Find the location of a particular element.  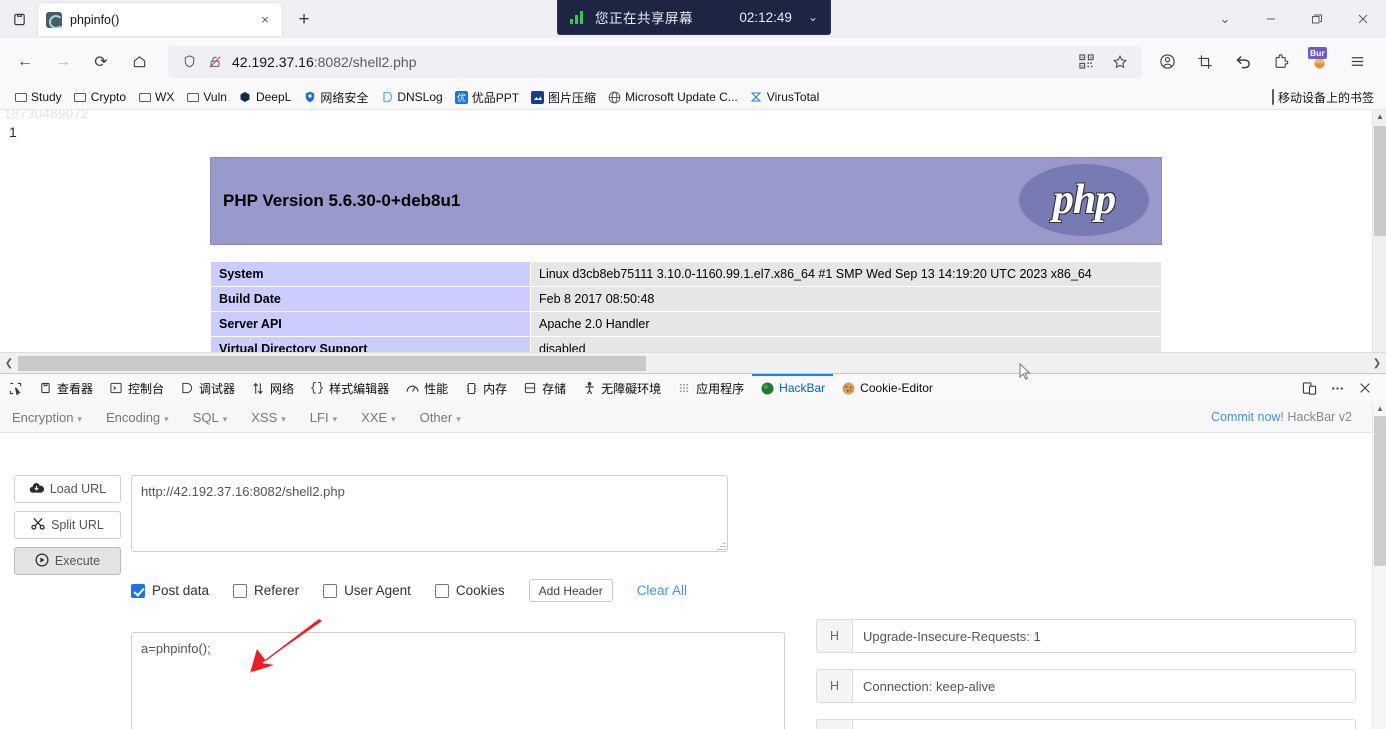

close-icon is located at coordinates (1365, 388).